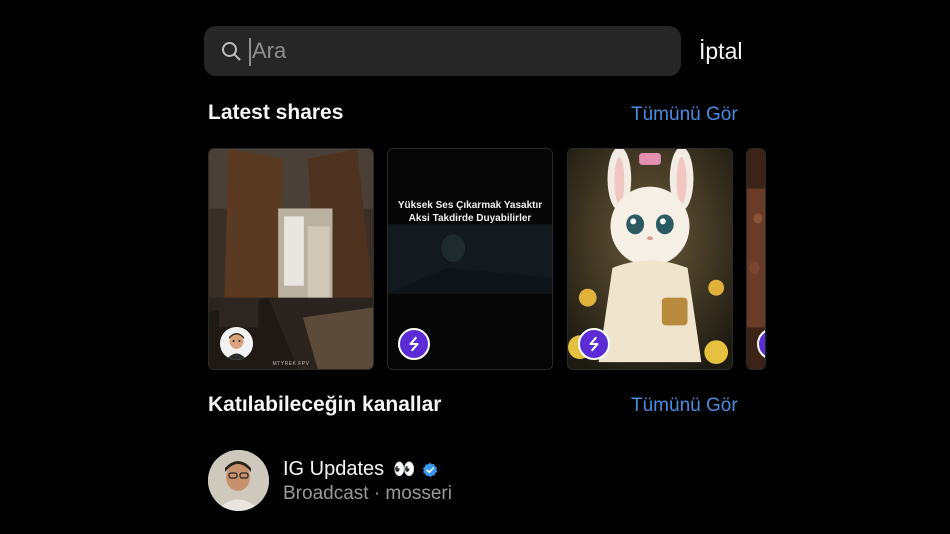 This screenshot has width=950, height=534. I want to click on verified-badge-icon, so click(429, 469).